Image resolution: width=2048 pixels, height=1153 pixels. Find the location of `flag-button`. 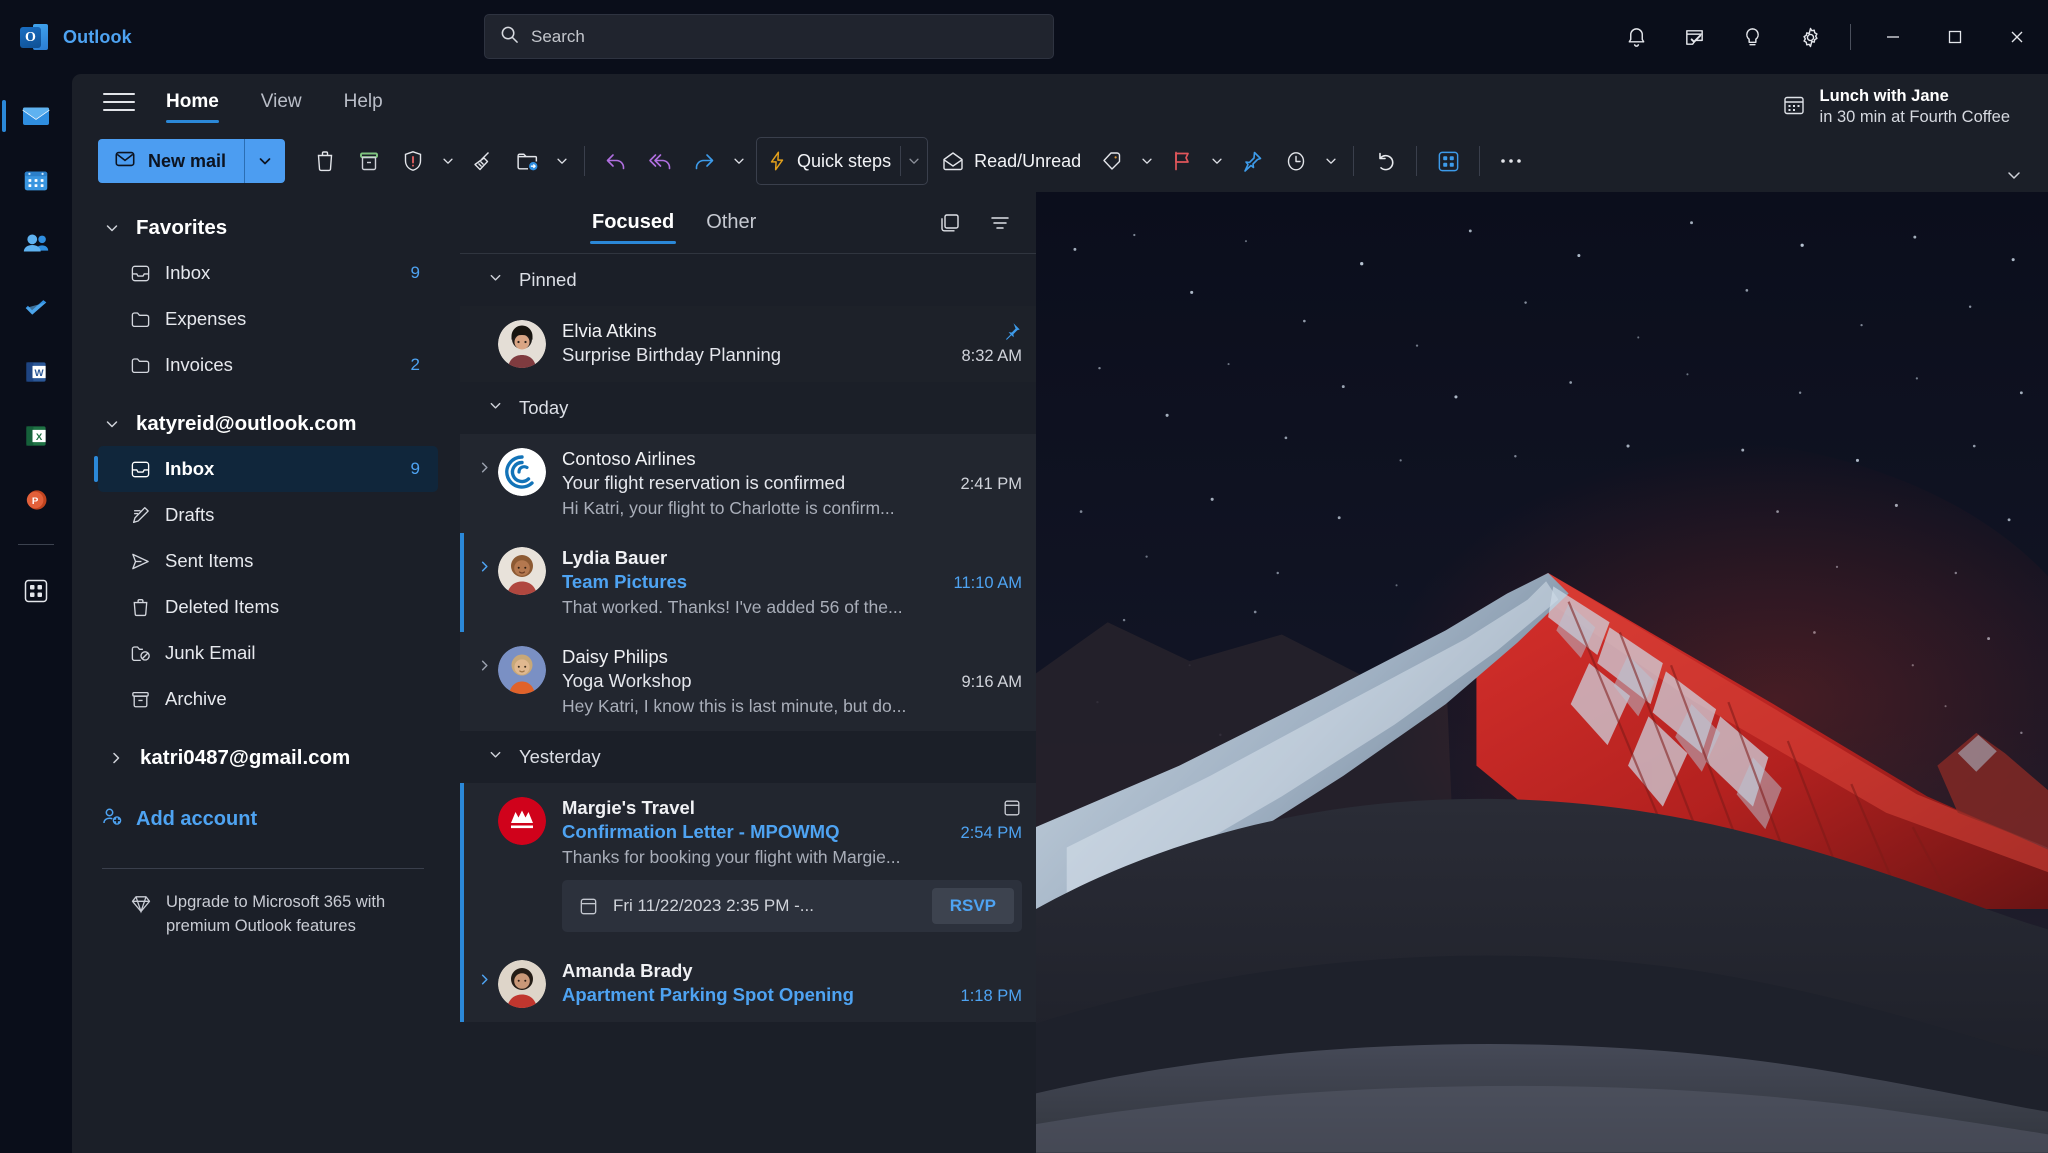

flag-button is located at coordinates (1182, 161).